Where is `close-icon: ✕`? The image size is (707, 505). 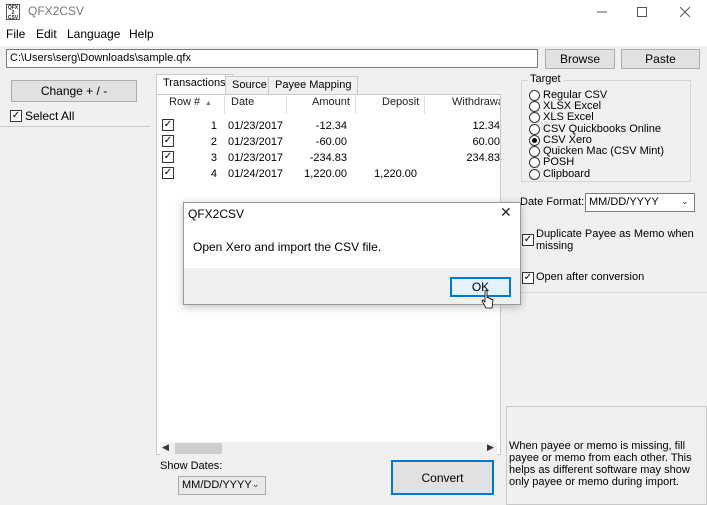 close-icon: ✕ is located at coordinates (506, 212).